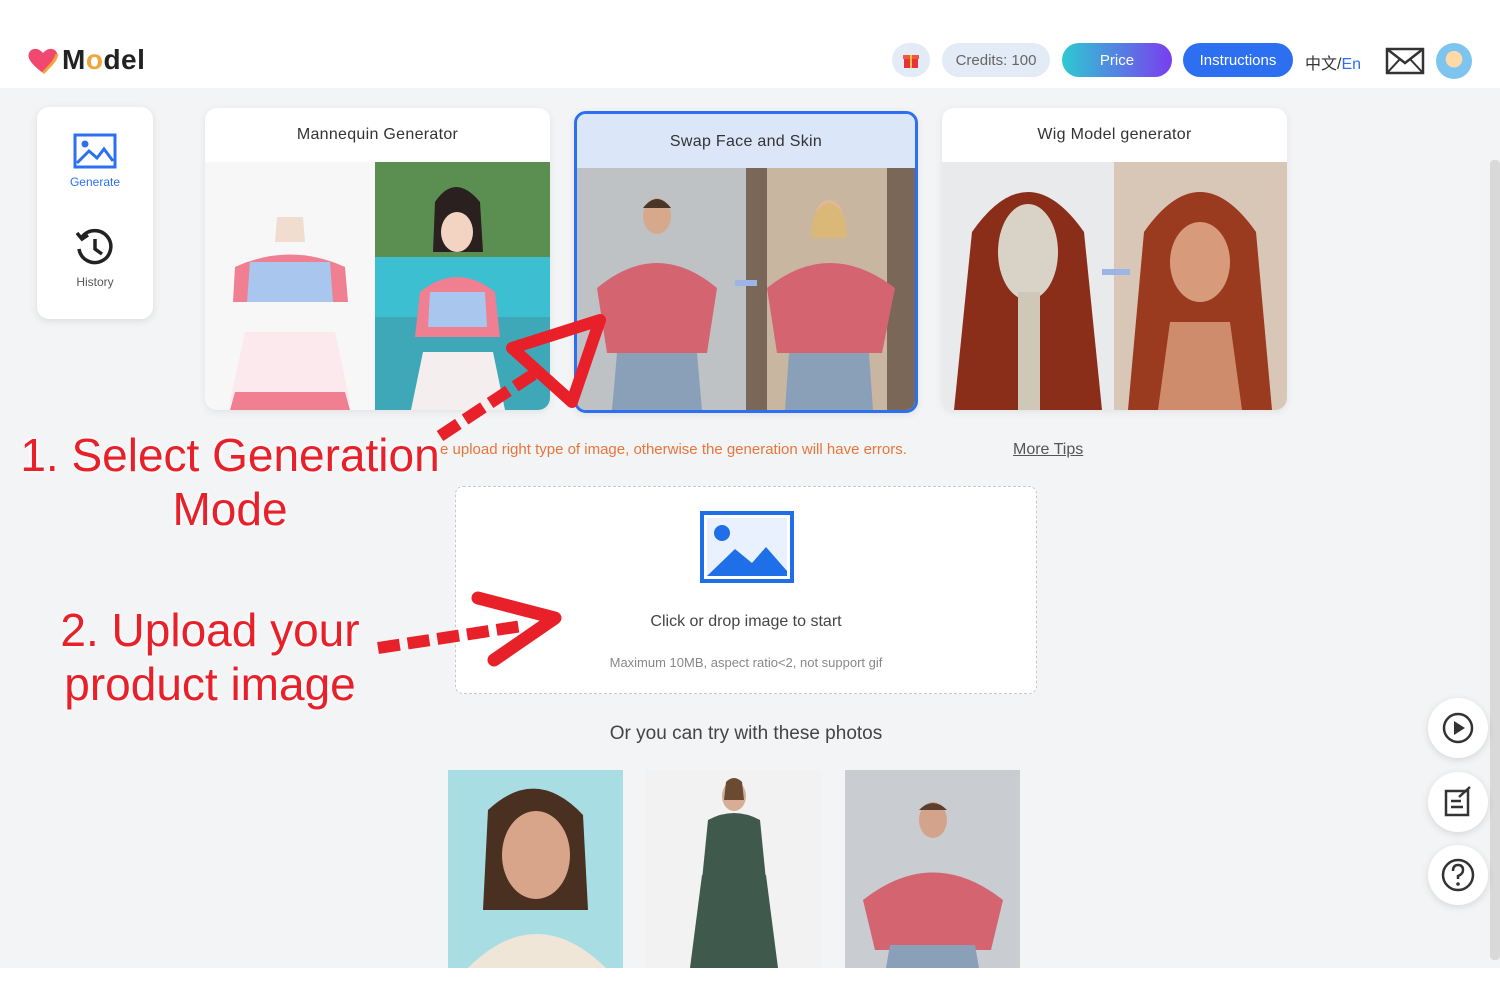  I want to click on sample-photos-label: Or you can try with these photos, so click(746, 733).